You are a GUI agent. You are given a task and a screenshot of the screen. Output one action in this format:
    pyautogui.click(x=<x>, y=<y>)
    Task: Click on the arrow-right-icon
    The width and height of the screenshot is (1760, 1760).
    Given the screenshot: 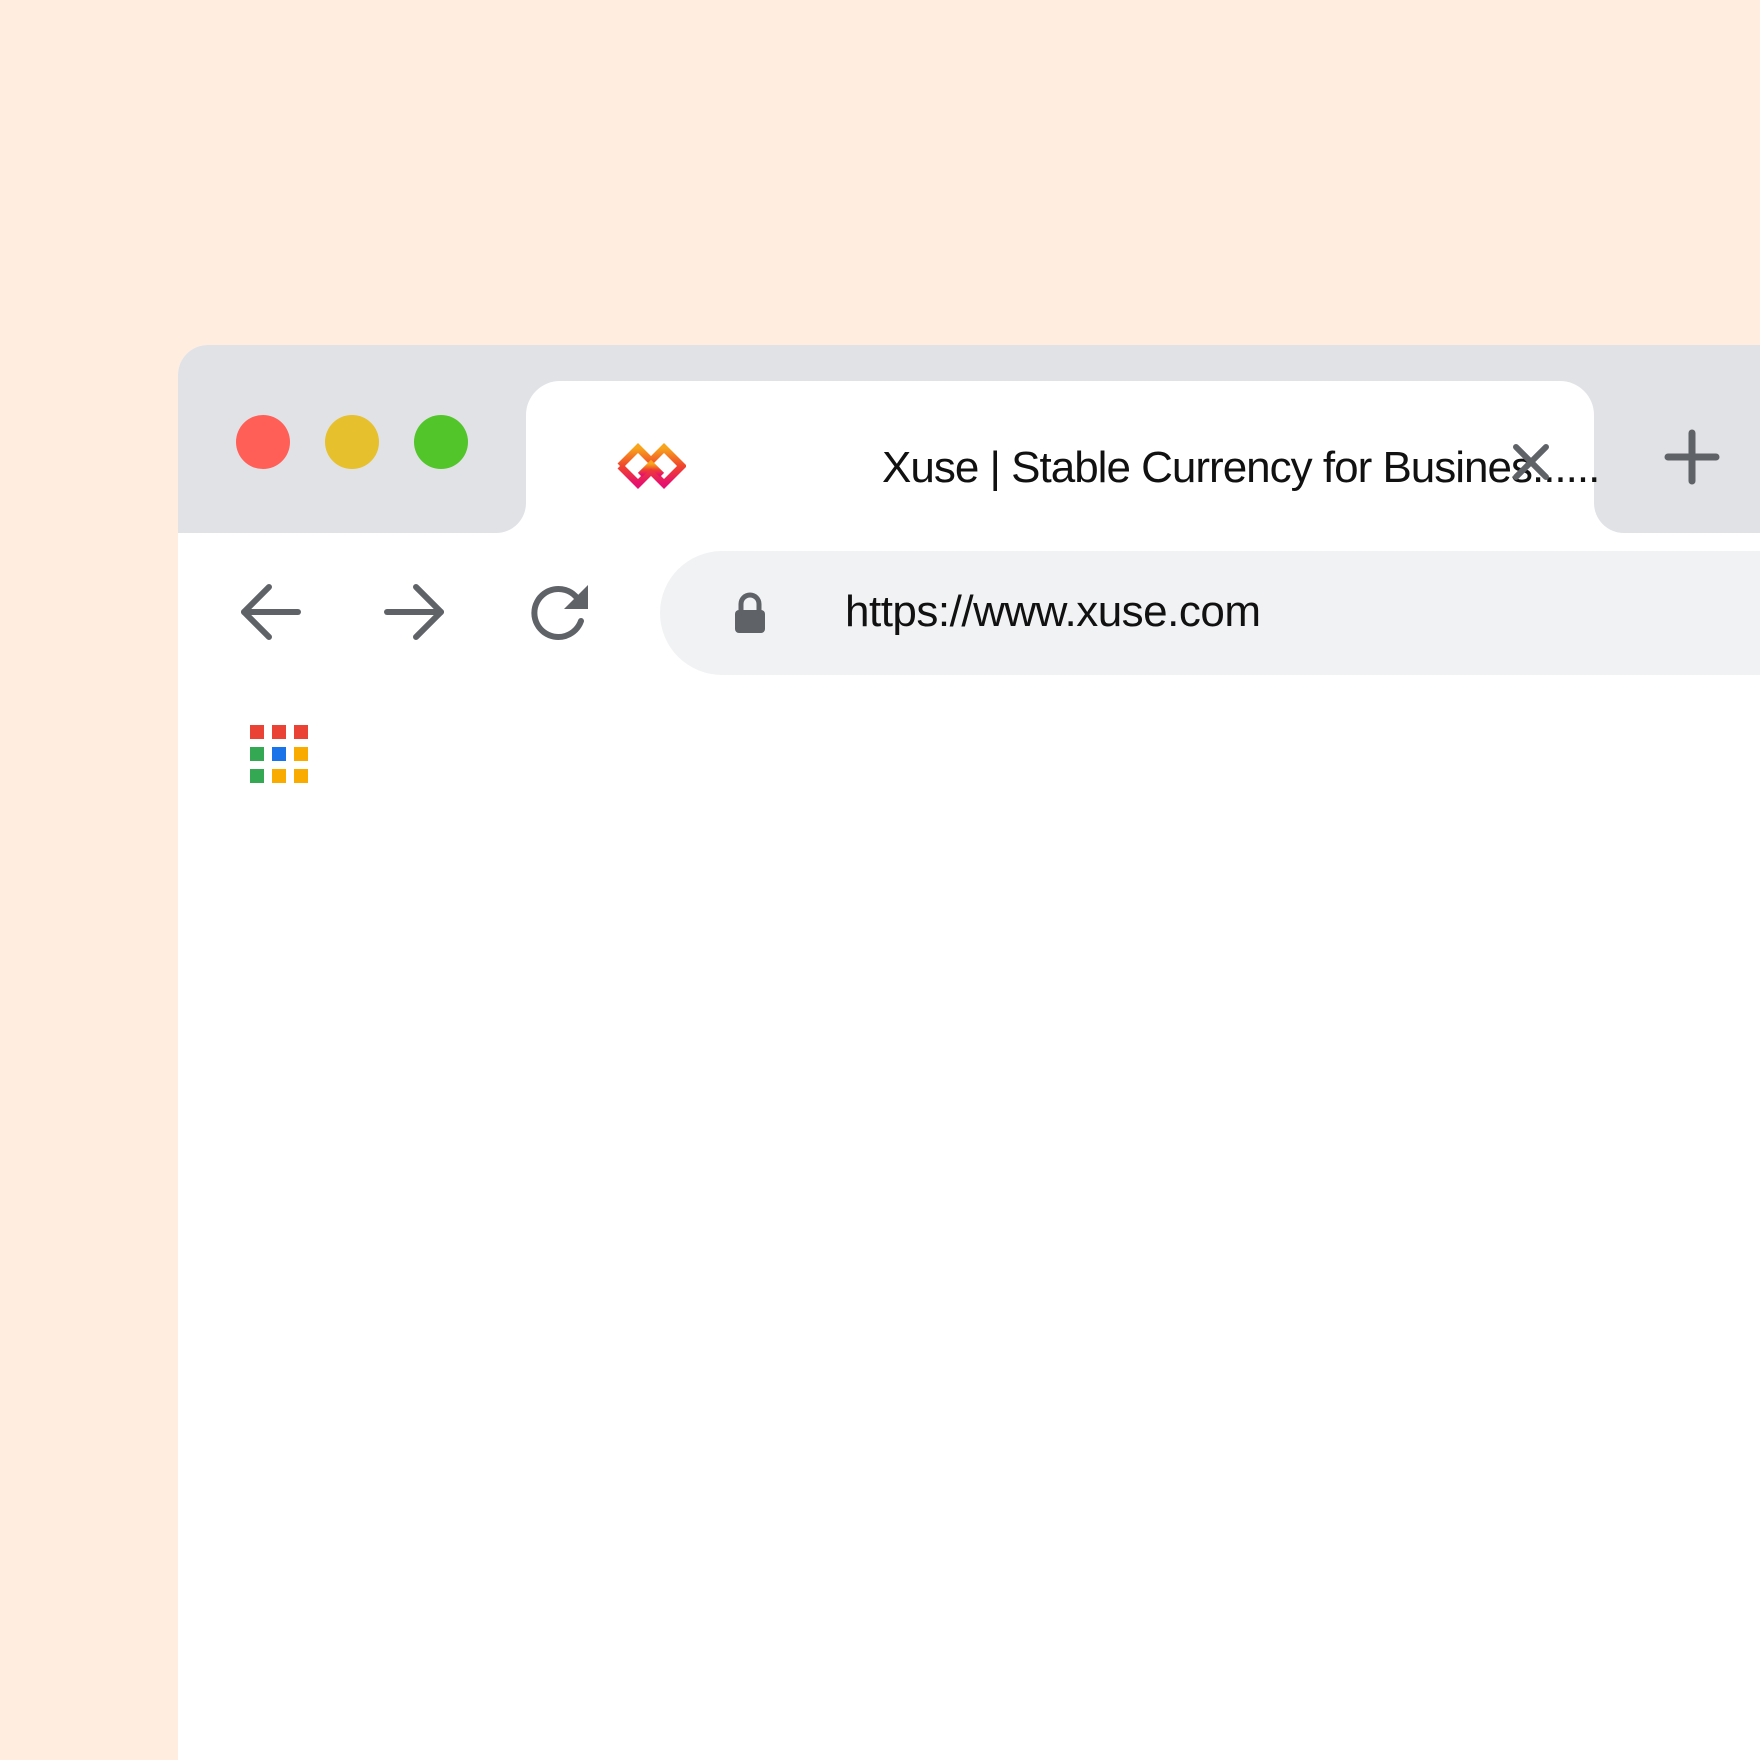 What is the action you would take?
    pyautogui.click(x=414, y=612)
    